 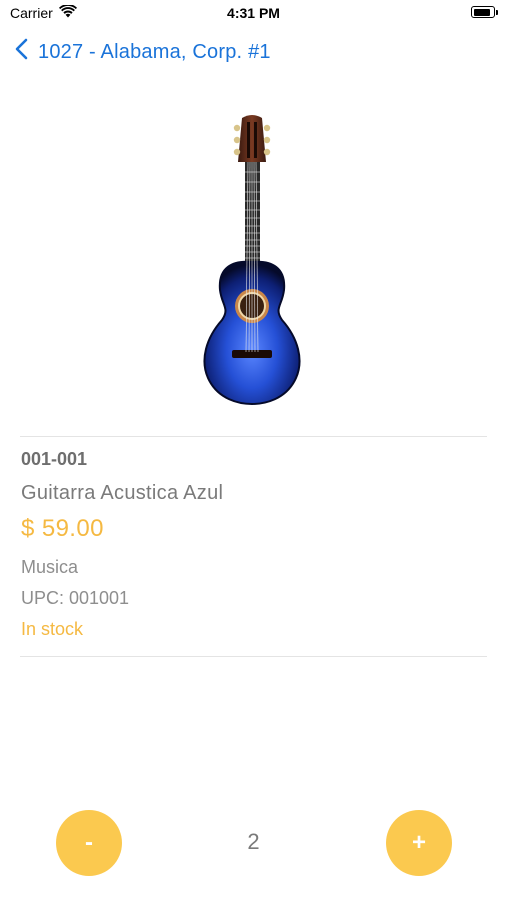 I want to click on product-name: Guitarra Acustica Azul, so click(x=122, y=493).